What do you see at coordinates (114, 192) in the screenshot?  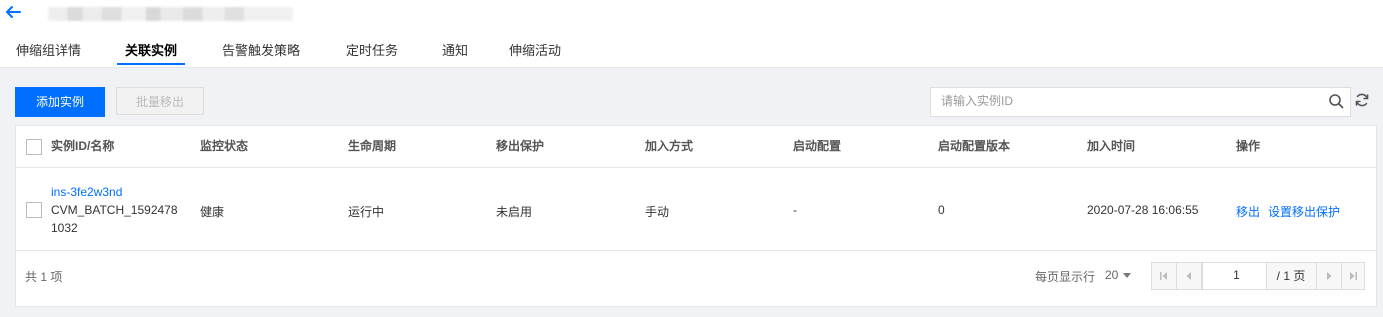 I see `instance-id-link: ins-3fe2w3nd` at bounding box center [114, 192].